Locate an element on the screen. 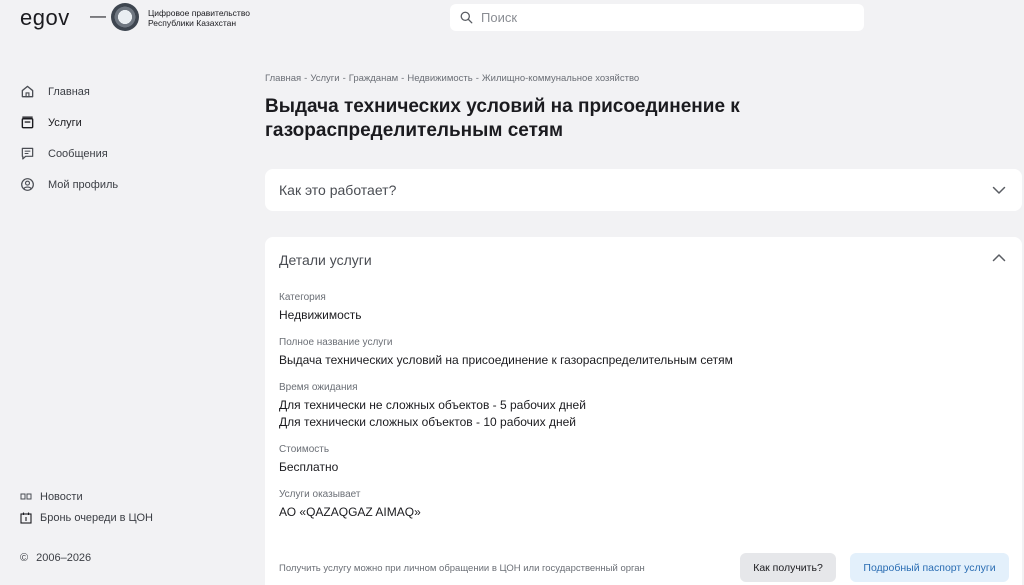 The height and width of the screenshot is (585, 1024). breadcrumb-home: Главная is located at coordinates (283, 78).